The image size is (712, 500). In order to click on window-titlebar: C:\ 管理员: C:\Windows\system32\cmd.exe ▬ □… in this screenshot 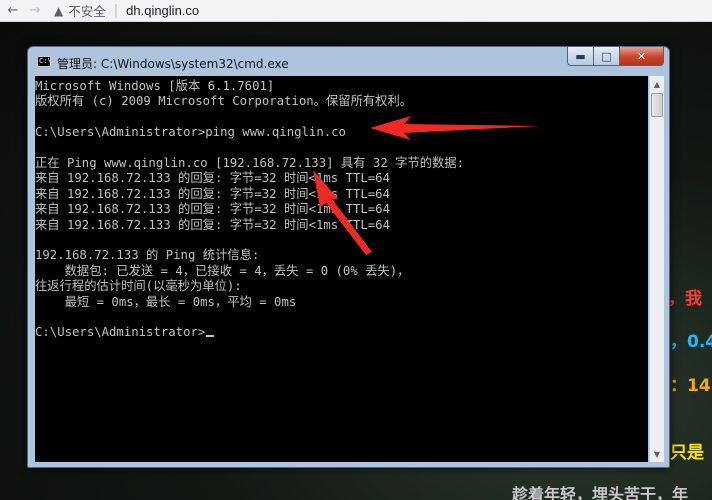, I will do `click(348, 60)`.